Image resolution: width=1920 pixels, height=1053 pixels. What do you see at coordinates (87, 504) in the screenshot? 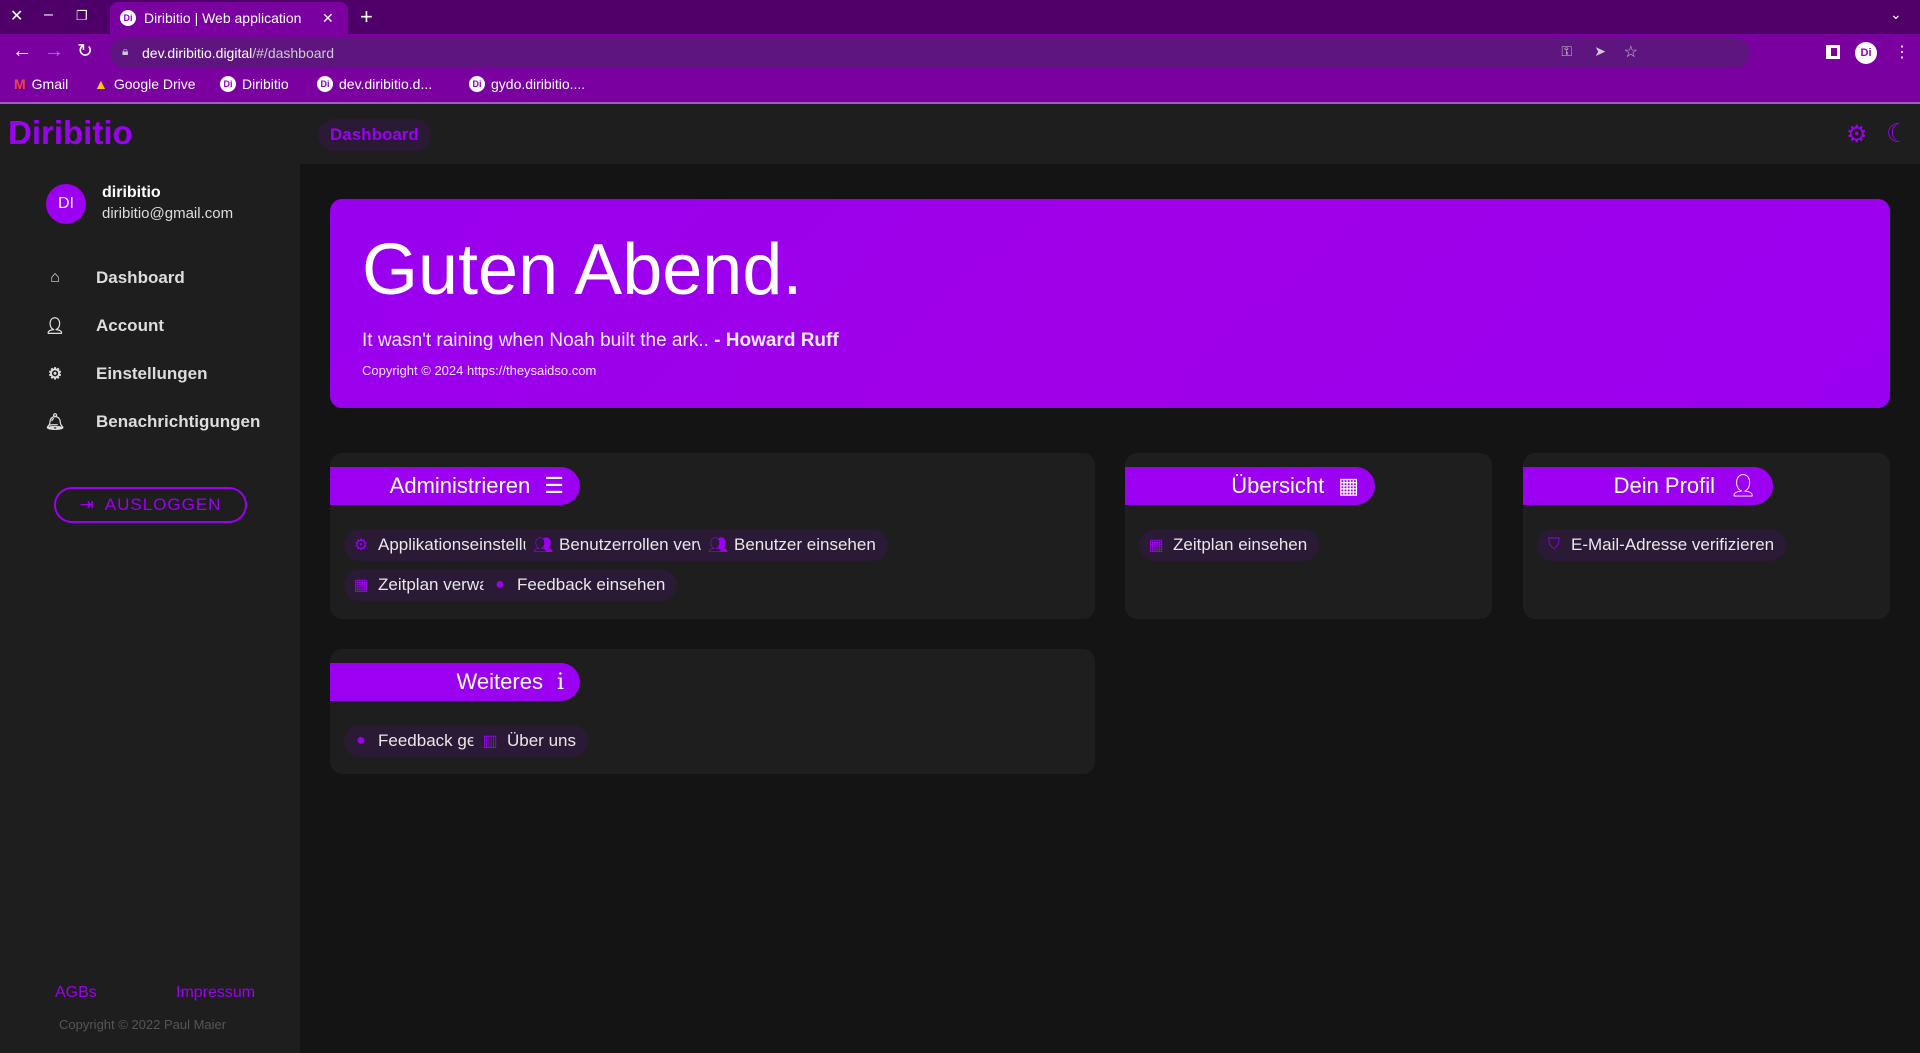
I see `logout-icon: ⇥` at bounding box center [87, 504].